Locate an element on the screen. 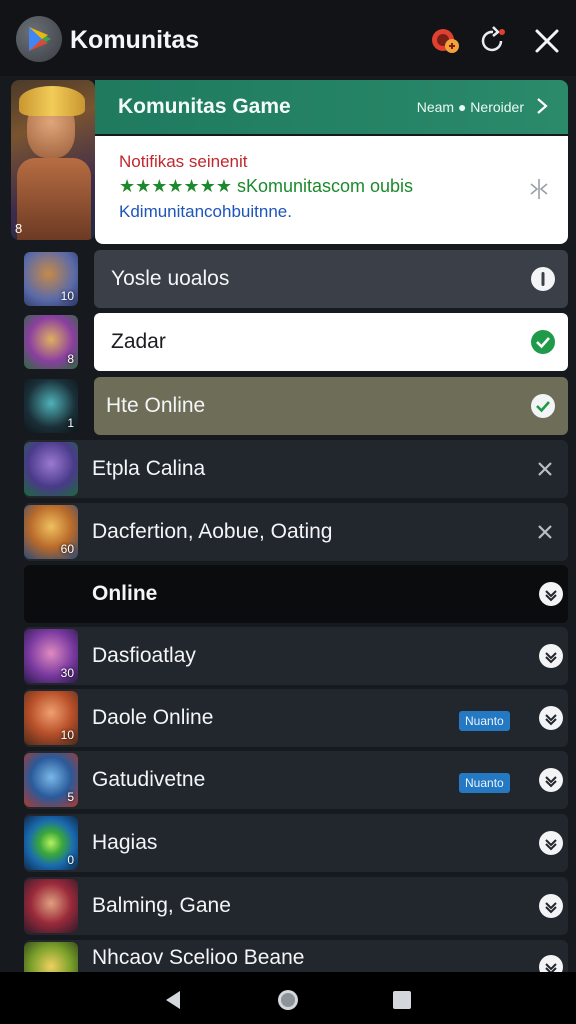  list-item: Etpla Calina is located at coordinates (288, 469).